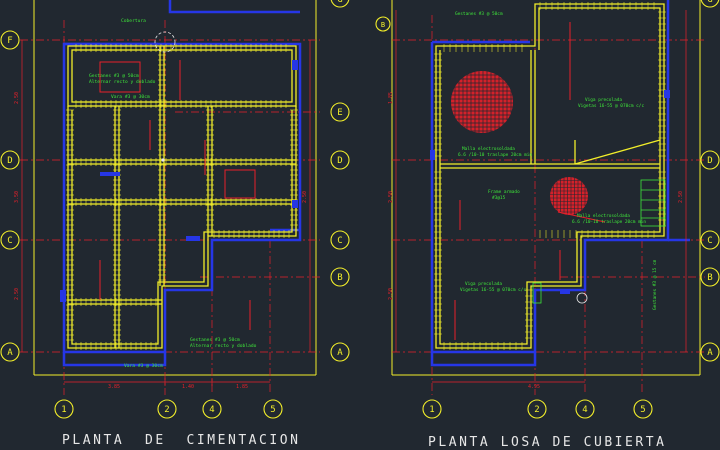 The height and width of the screenshot is (450, 720). Describe the element at coordinates (488, 149) in the screenshot. I see `right-malla-note-1: Malla electrosoldada` at that location.